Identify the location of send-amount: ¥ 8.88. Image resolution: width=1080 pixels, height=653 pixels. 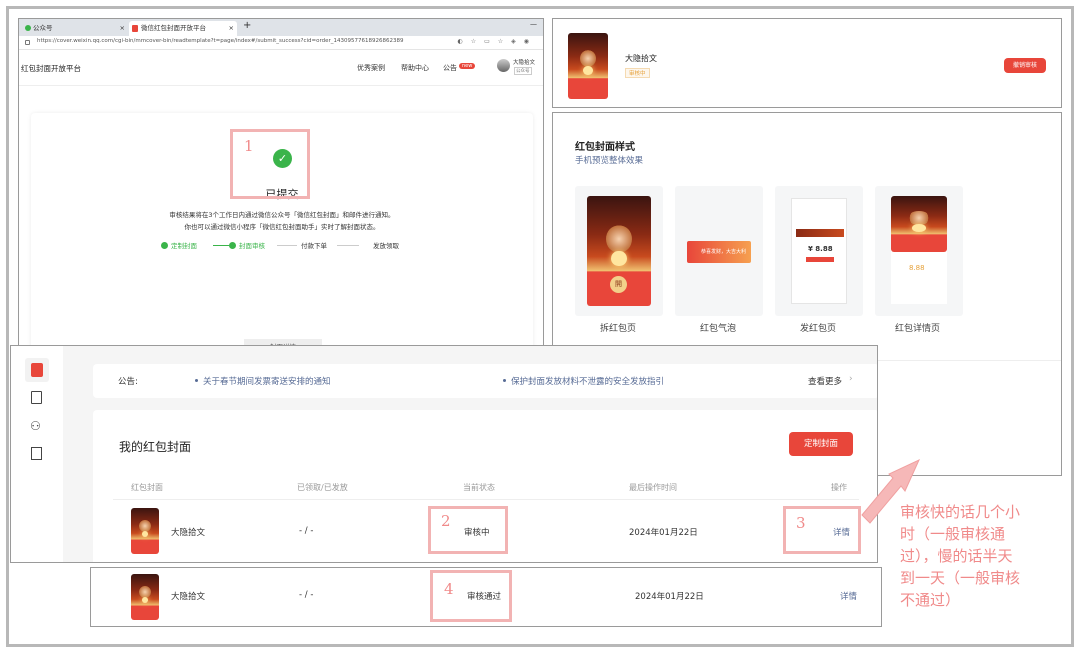
(820, 249).